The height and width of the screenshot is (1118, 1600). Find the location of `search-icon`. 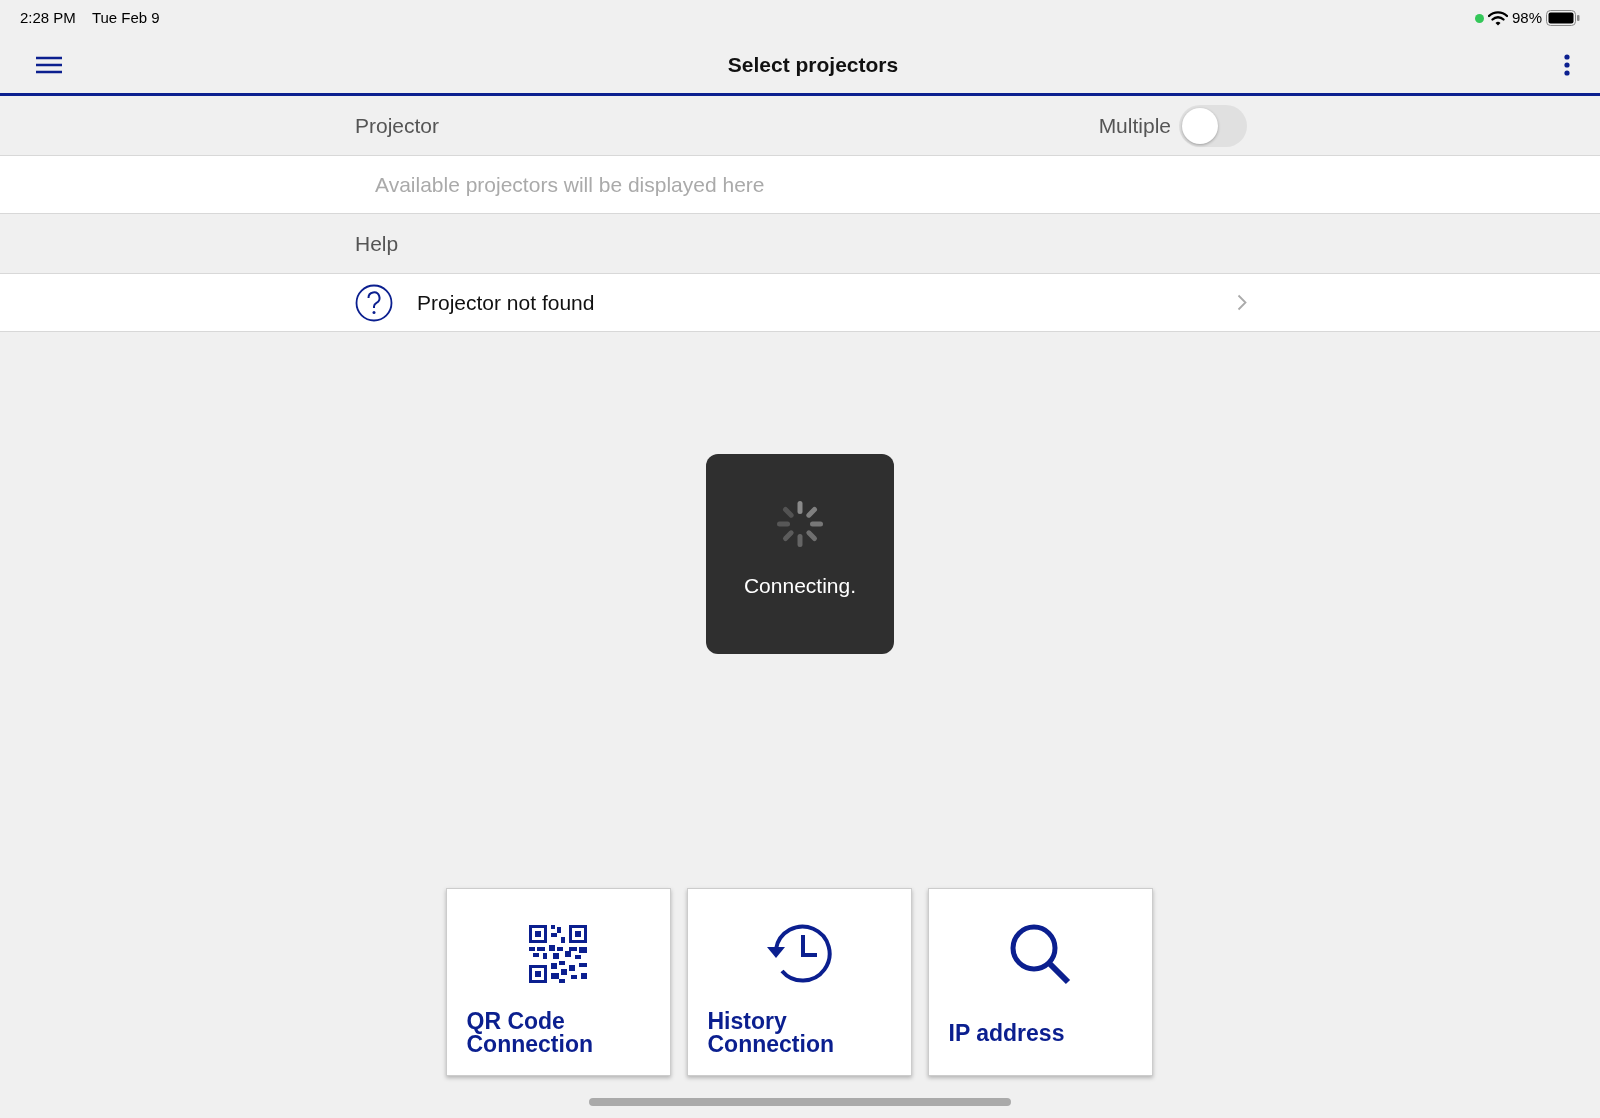

search-icon is located at coordinates (1040, 954).